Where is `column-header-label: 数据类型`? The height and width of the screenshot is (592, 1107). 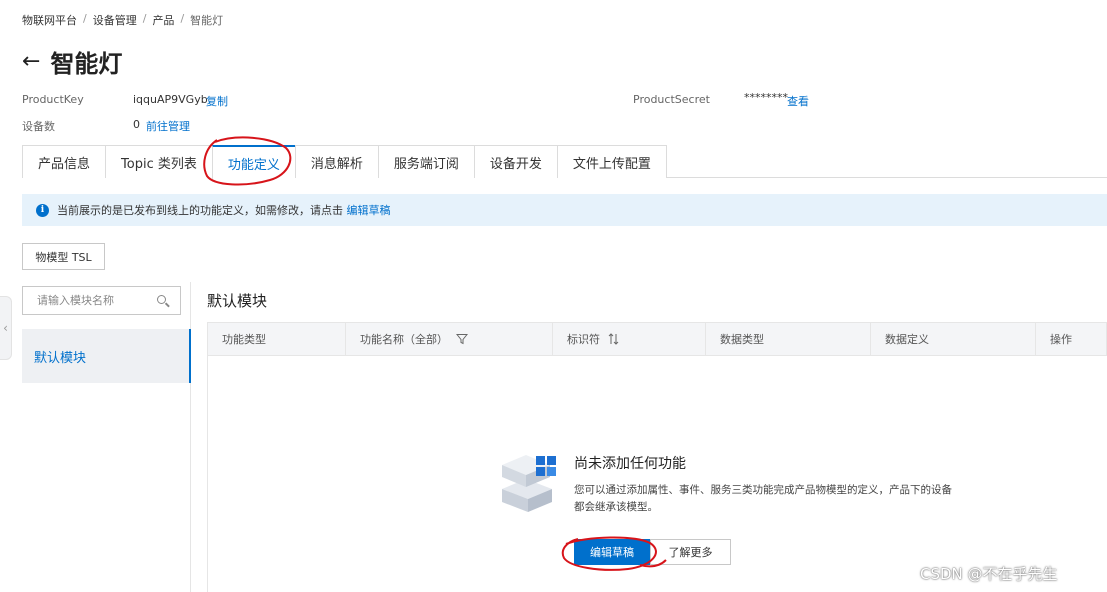
column-header-label: 数据类型 is located at coordinates (742, 339).